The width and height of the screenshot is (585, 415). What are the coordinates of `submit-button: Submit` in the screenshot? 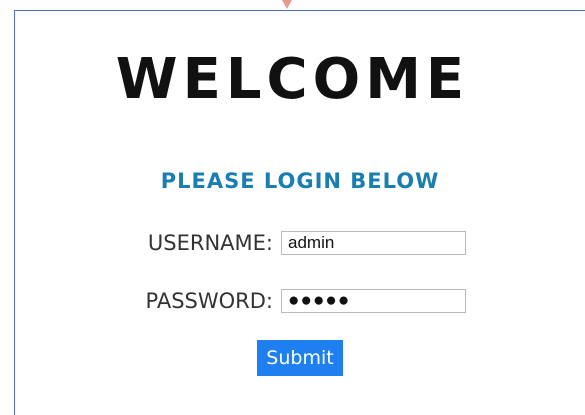 It's located at (300, 358).